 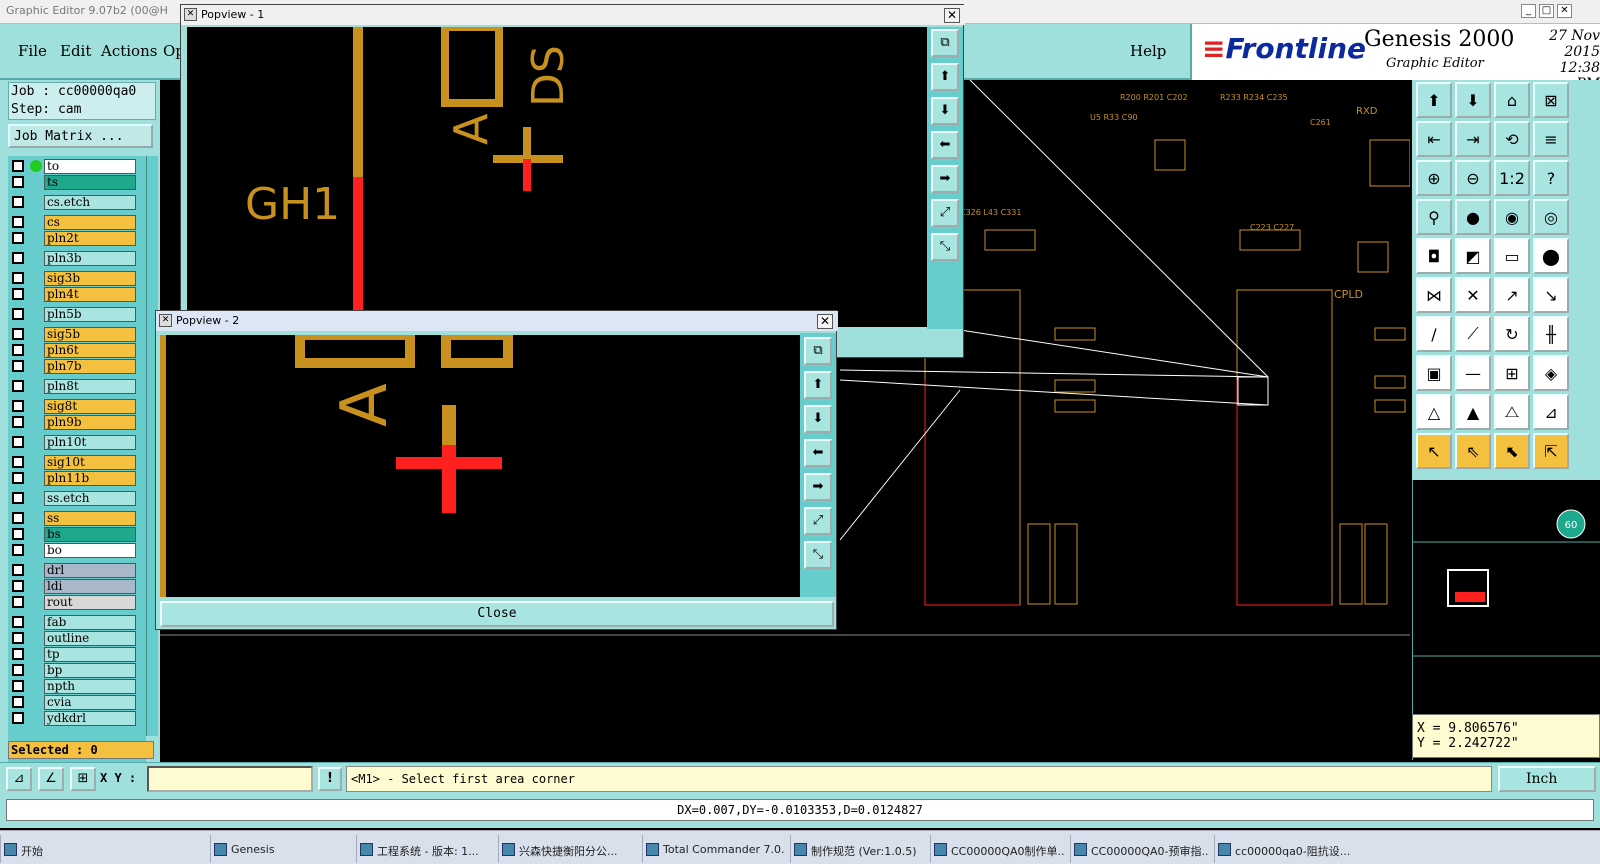 I want to click on layer-row: bp, so click(x=77, y=670).